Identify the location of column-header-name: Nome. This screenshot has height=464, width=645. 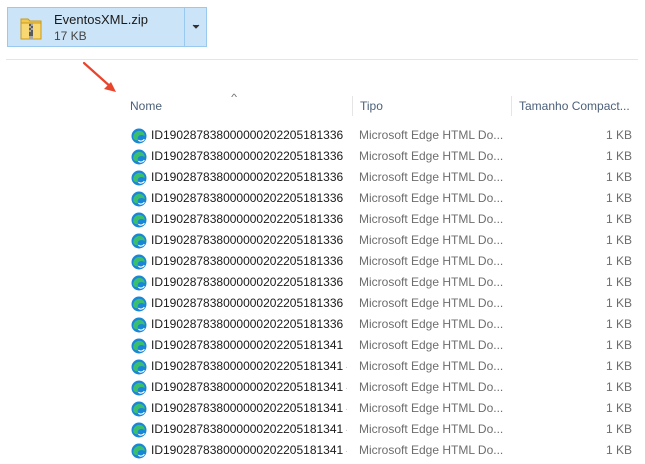
(240, 106).